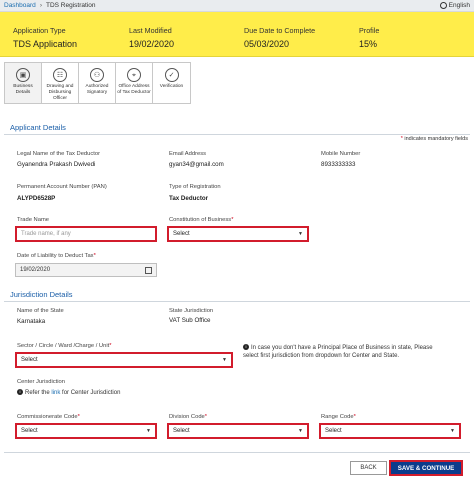 The width and height of the screenshot is (474, 479). I want to click on range-select: Select ▼, so click(390, 431).